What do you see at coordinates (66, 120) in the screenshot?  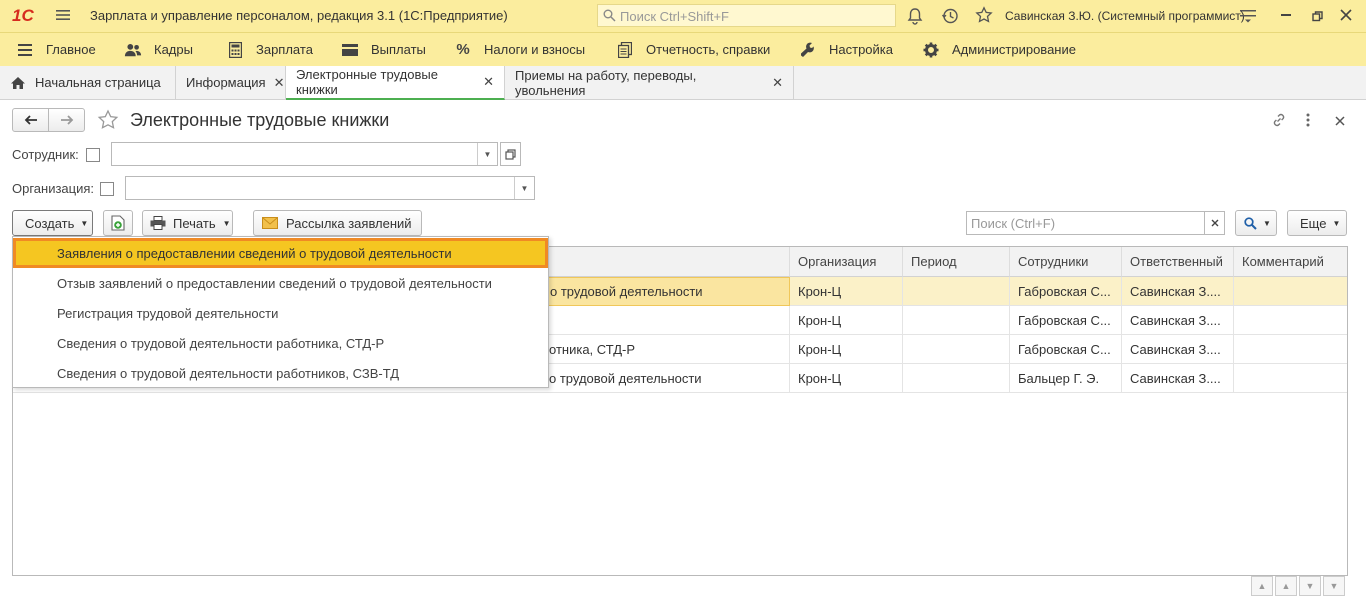 I see `forward-button` at bounding box center [66, 120].